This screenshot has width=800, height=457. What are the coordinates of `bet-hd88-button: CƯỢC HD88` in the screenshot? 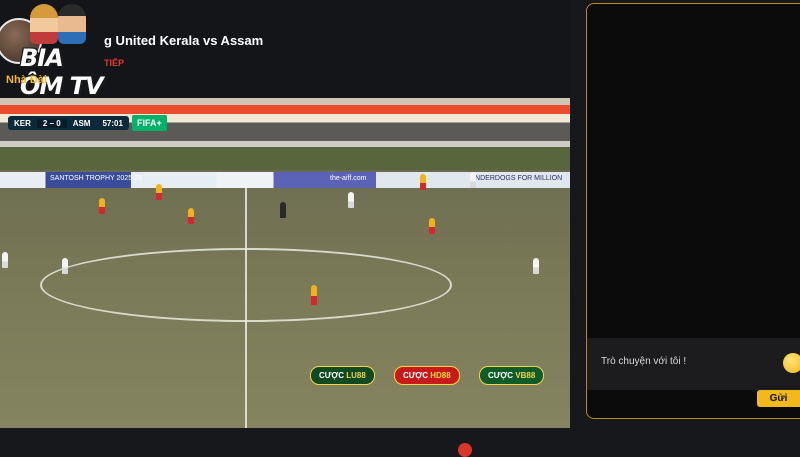 It's located at (427, 375).